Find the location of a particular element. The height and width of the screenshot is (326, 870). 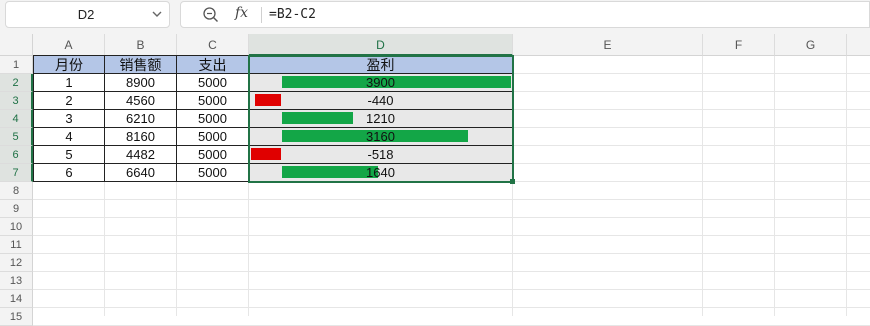

cell-profit: 1640 is located at coordinates (380, 172).